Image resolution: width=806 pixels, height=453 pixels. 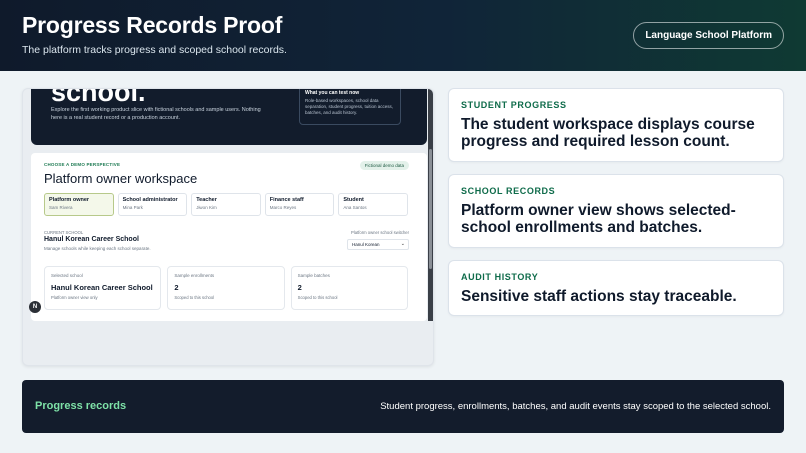 I want to click on card-headline: Sensitive staff actions stay traceable., so click(x=599, y=296).